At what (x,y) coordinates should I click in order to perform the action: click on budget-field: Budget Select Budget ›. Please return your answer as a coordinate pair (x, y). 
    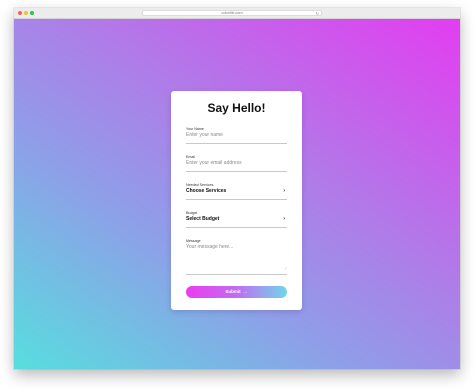
    Looking at the image, I should click on (236, 219).